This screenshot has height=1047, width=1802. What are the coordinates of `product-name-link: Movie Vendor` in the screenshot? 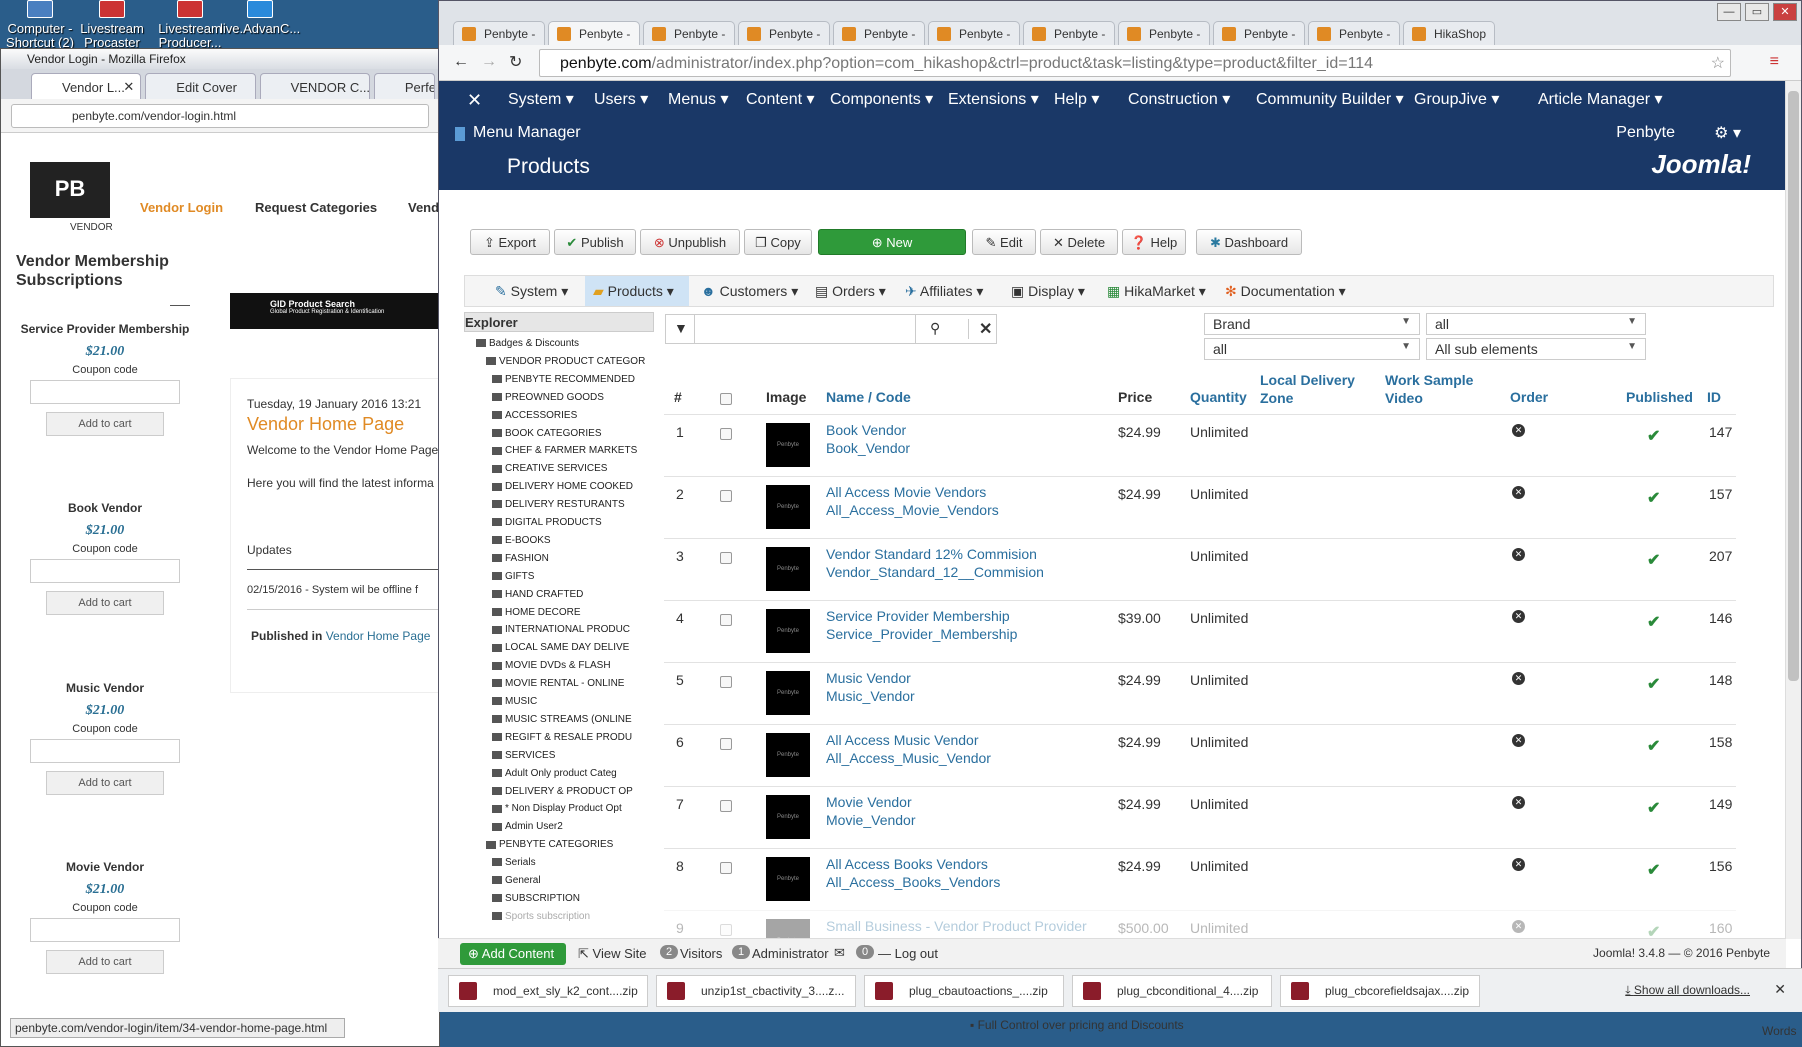 It's located at (869, 802).